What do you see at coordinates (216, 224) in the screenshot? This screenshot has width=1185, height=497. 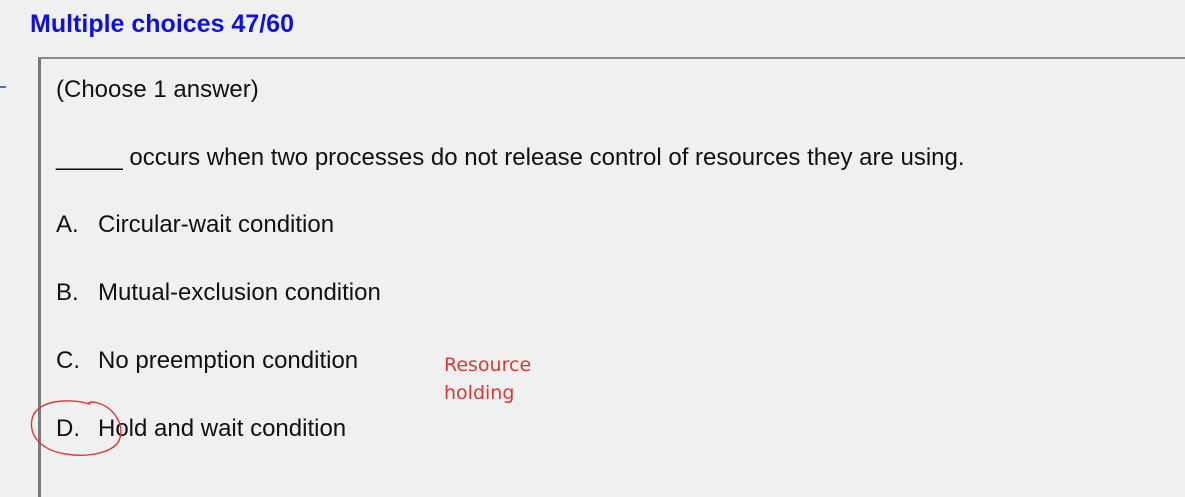 I see `option-label: Circular-wait condition` at bounding box center [216, 224].